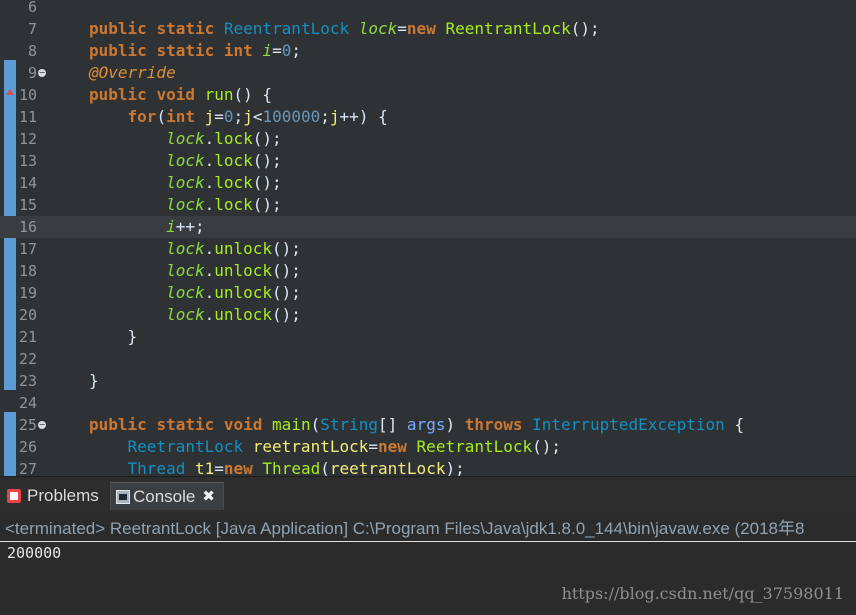 Image resolution: width=856 pixels, height=615 pixels. Describe the element at coordinates (167, 496) in the screenshot. I see `tab-console: Console ✖` at that location.